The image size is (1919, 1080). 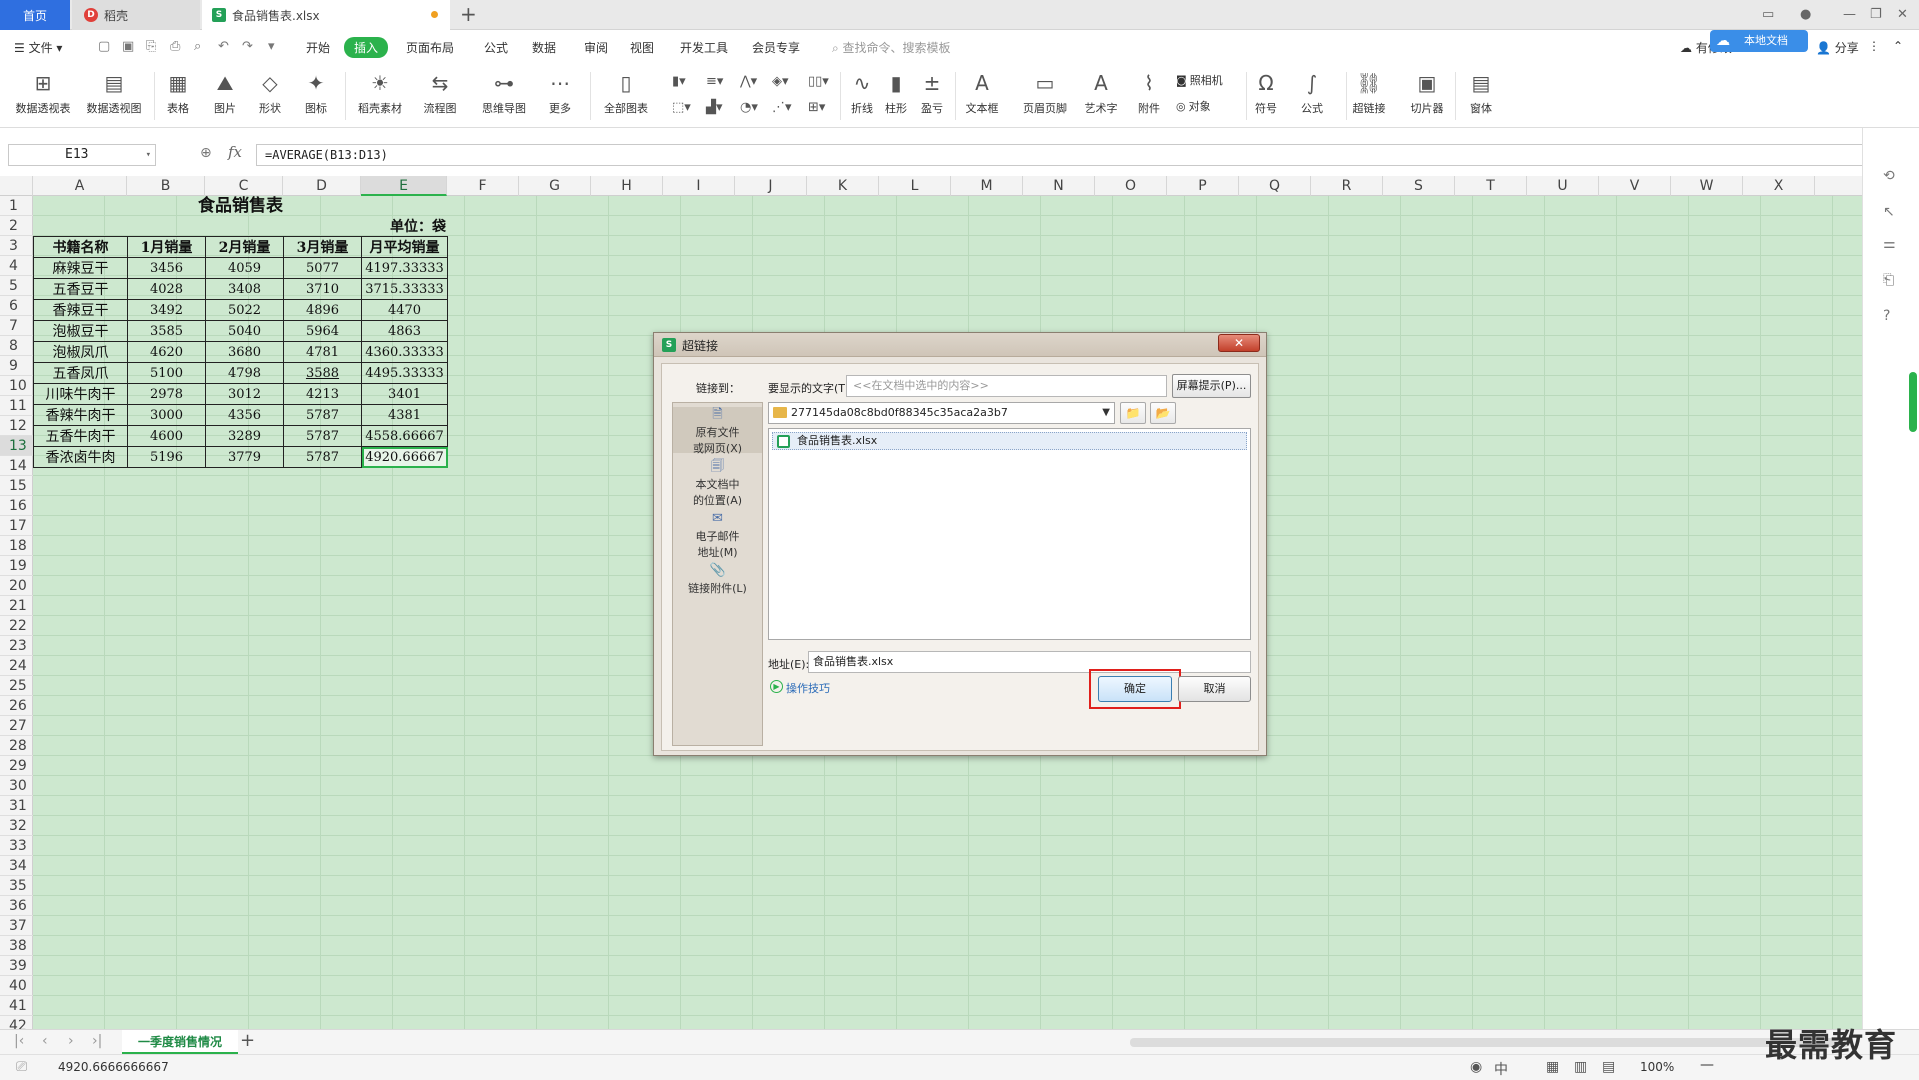 What do you see at coordinates (1199, 80) in the screenshot?
I see `camera-button: ◙ 照相机` at bounding box center [1199, 80].